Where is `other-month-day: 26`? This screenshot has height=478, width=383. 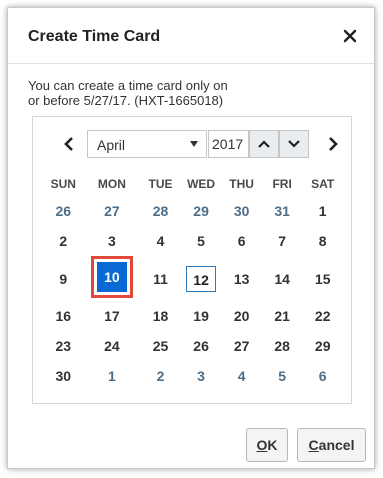 other-month-day: 26 is located at coordinates (63, 211).